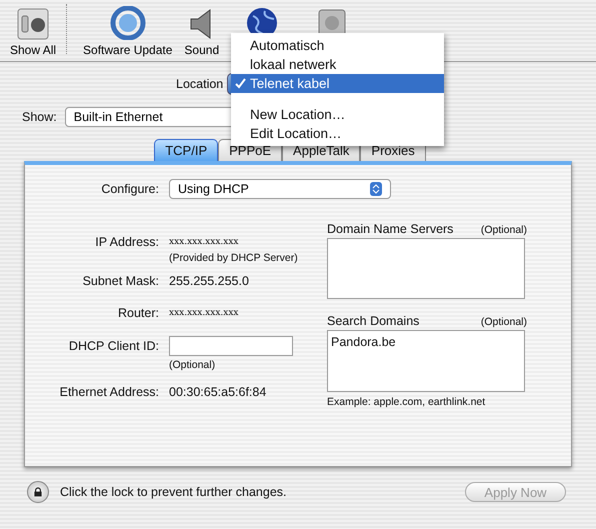 This screenshot has width=596, height=529. I want to click on field-label: Subnet Mask:, so click(120, 281).